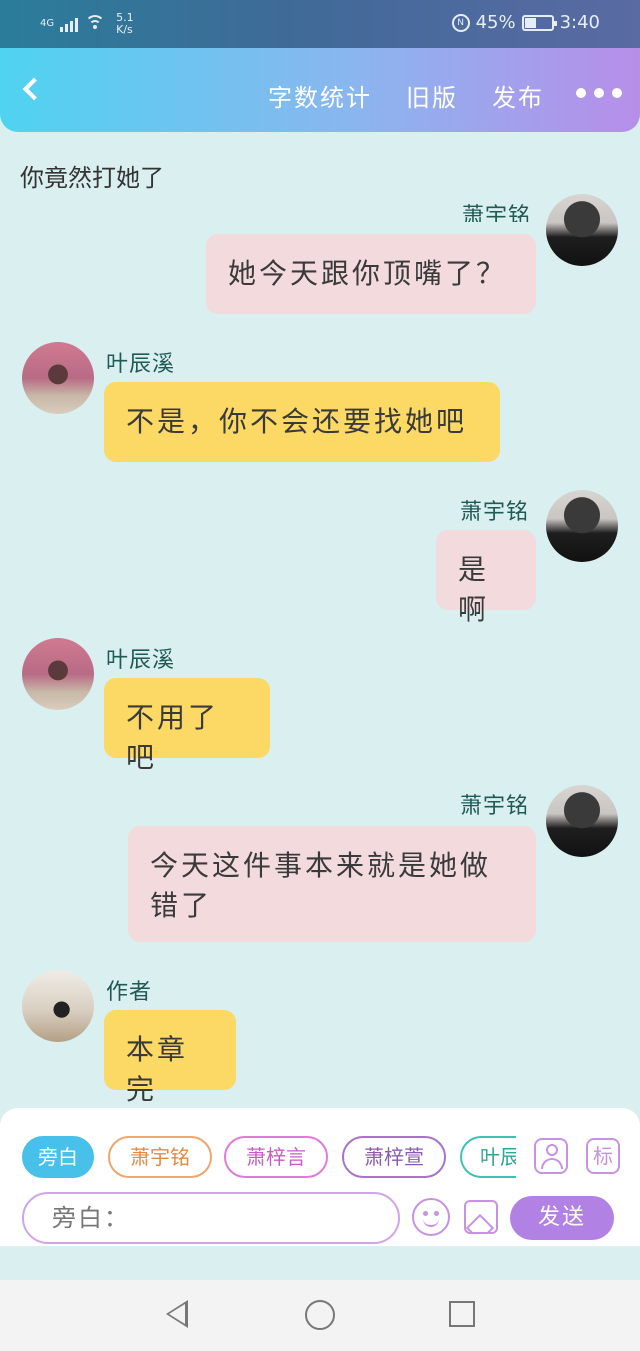 This screenshot has width=640, height=1351. What do you see at coordinates (431, 1217) in the screenshot?
I see `emoji-icon` at bounding box center [431, 1217].